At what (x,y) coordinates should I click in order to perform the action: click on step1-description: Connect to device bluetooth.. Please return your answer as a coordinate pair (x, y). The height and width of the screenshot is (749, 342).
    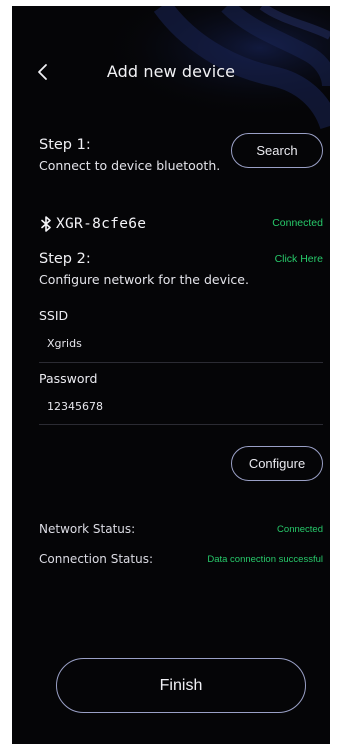
    Looking at the image, I should click on (130, 165).